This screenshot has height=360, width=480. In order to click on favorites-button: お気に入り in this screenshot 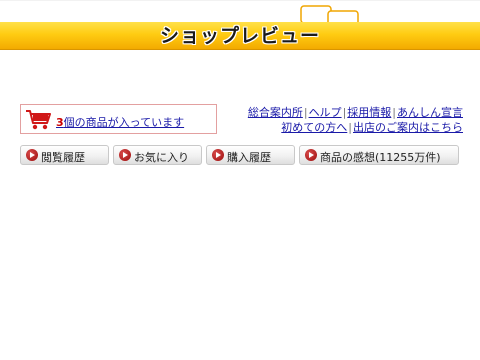, I will do `click(157, 155)`.